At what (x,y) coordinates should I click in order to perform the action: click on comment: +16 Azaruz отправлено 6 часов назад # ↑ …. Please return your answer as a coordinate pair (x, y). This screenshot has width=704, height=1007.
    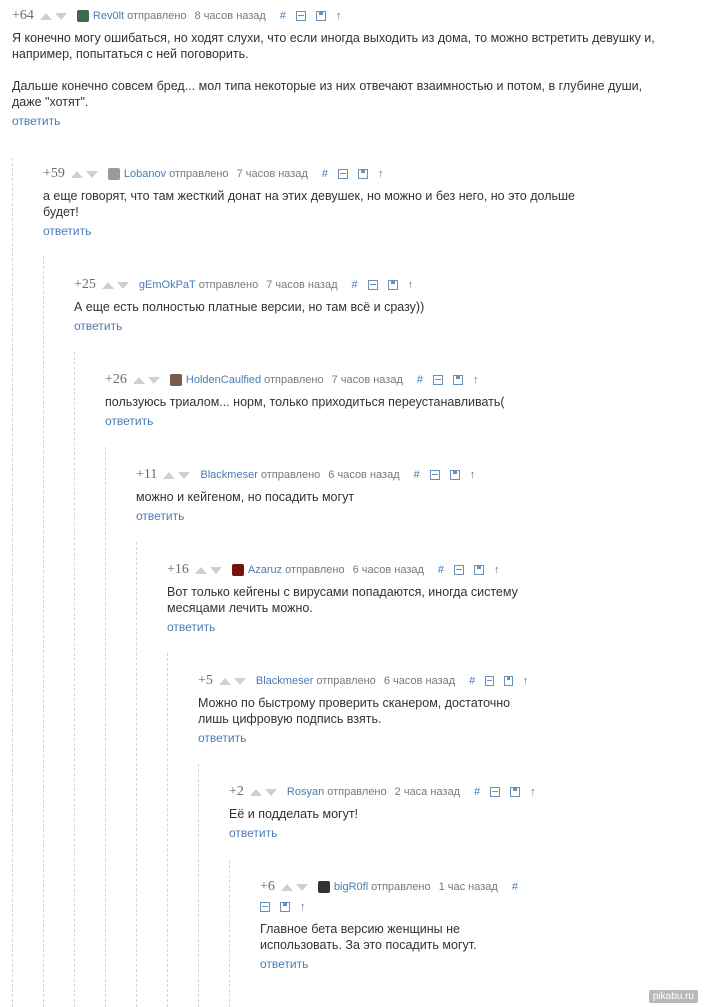
    Looking at the image, I should click on (352, 599).